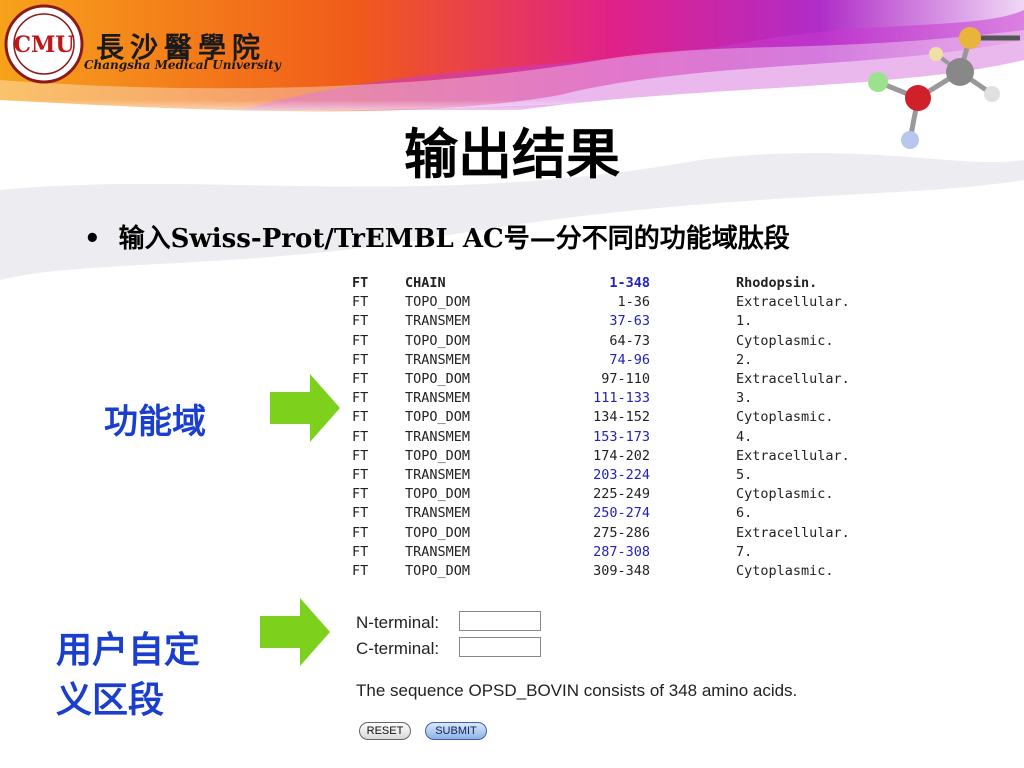 The image size is (1024, 768). I want to click on submit-button: SUBMIT, so click(456, 731).